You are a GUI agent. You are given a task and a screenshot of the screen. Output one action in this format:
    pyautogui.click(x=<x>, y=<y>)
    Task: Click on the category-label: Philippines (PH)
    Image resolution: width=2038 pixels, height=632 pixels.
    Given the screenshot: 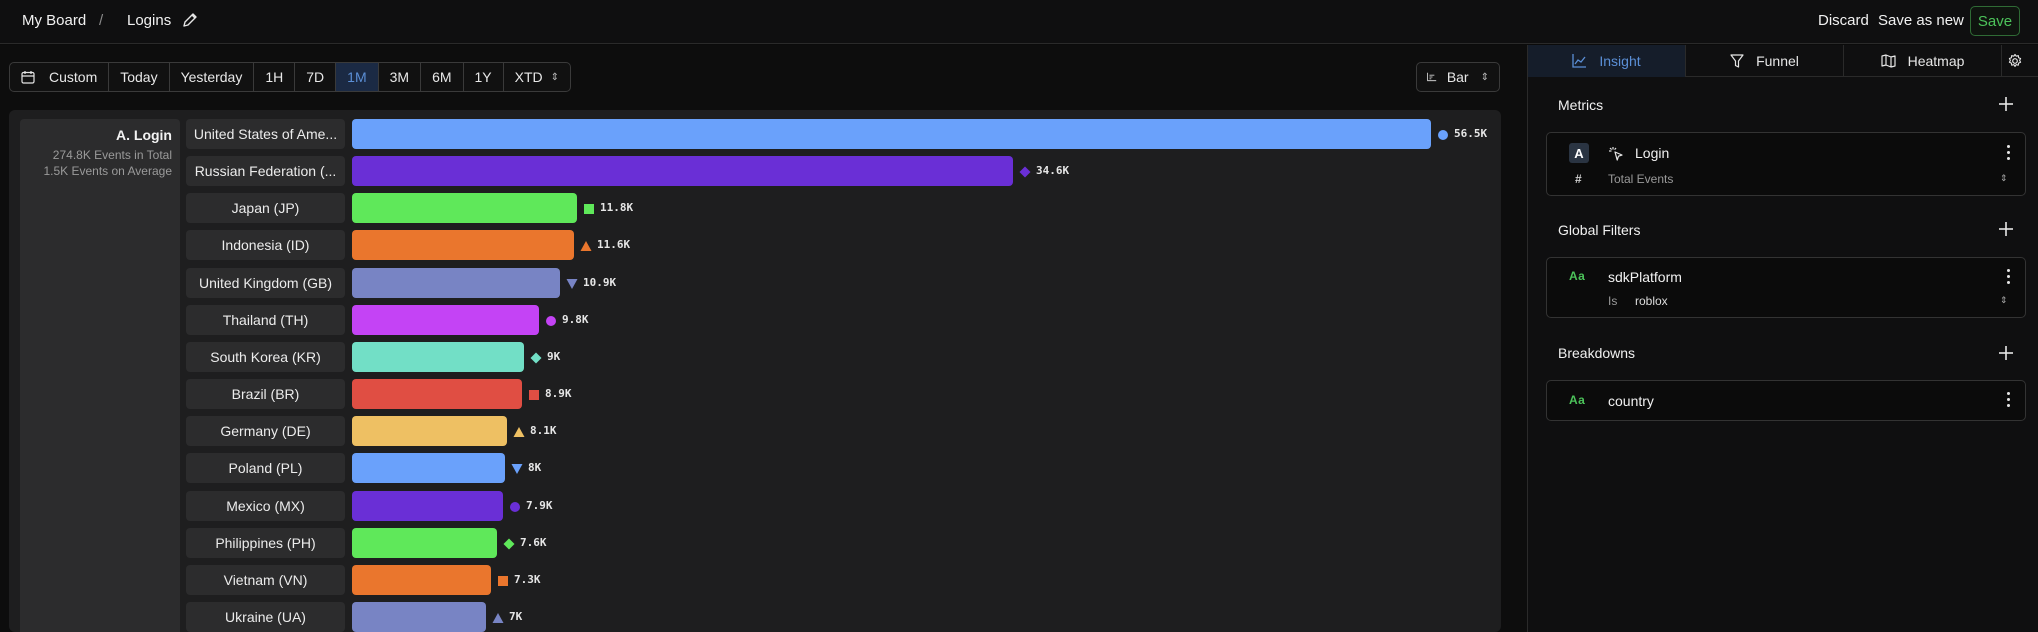 What is the action you would take?
    pyautogui.click(x=265, y=543)
    